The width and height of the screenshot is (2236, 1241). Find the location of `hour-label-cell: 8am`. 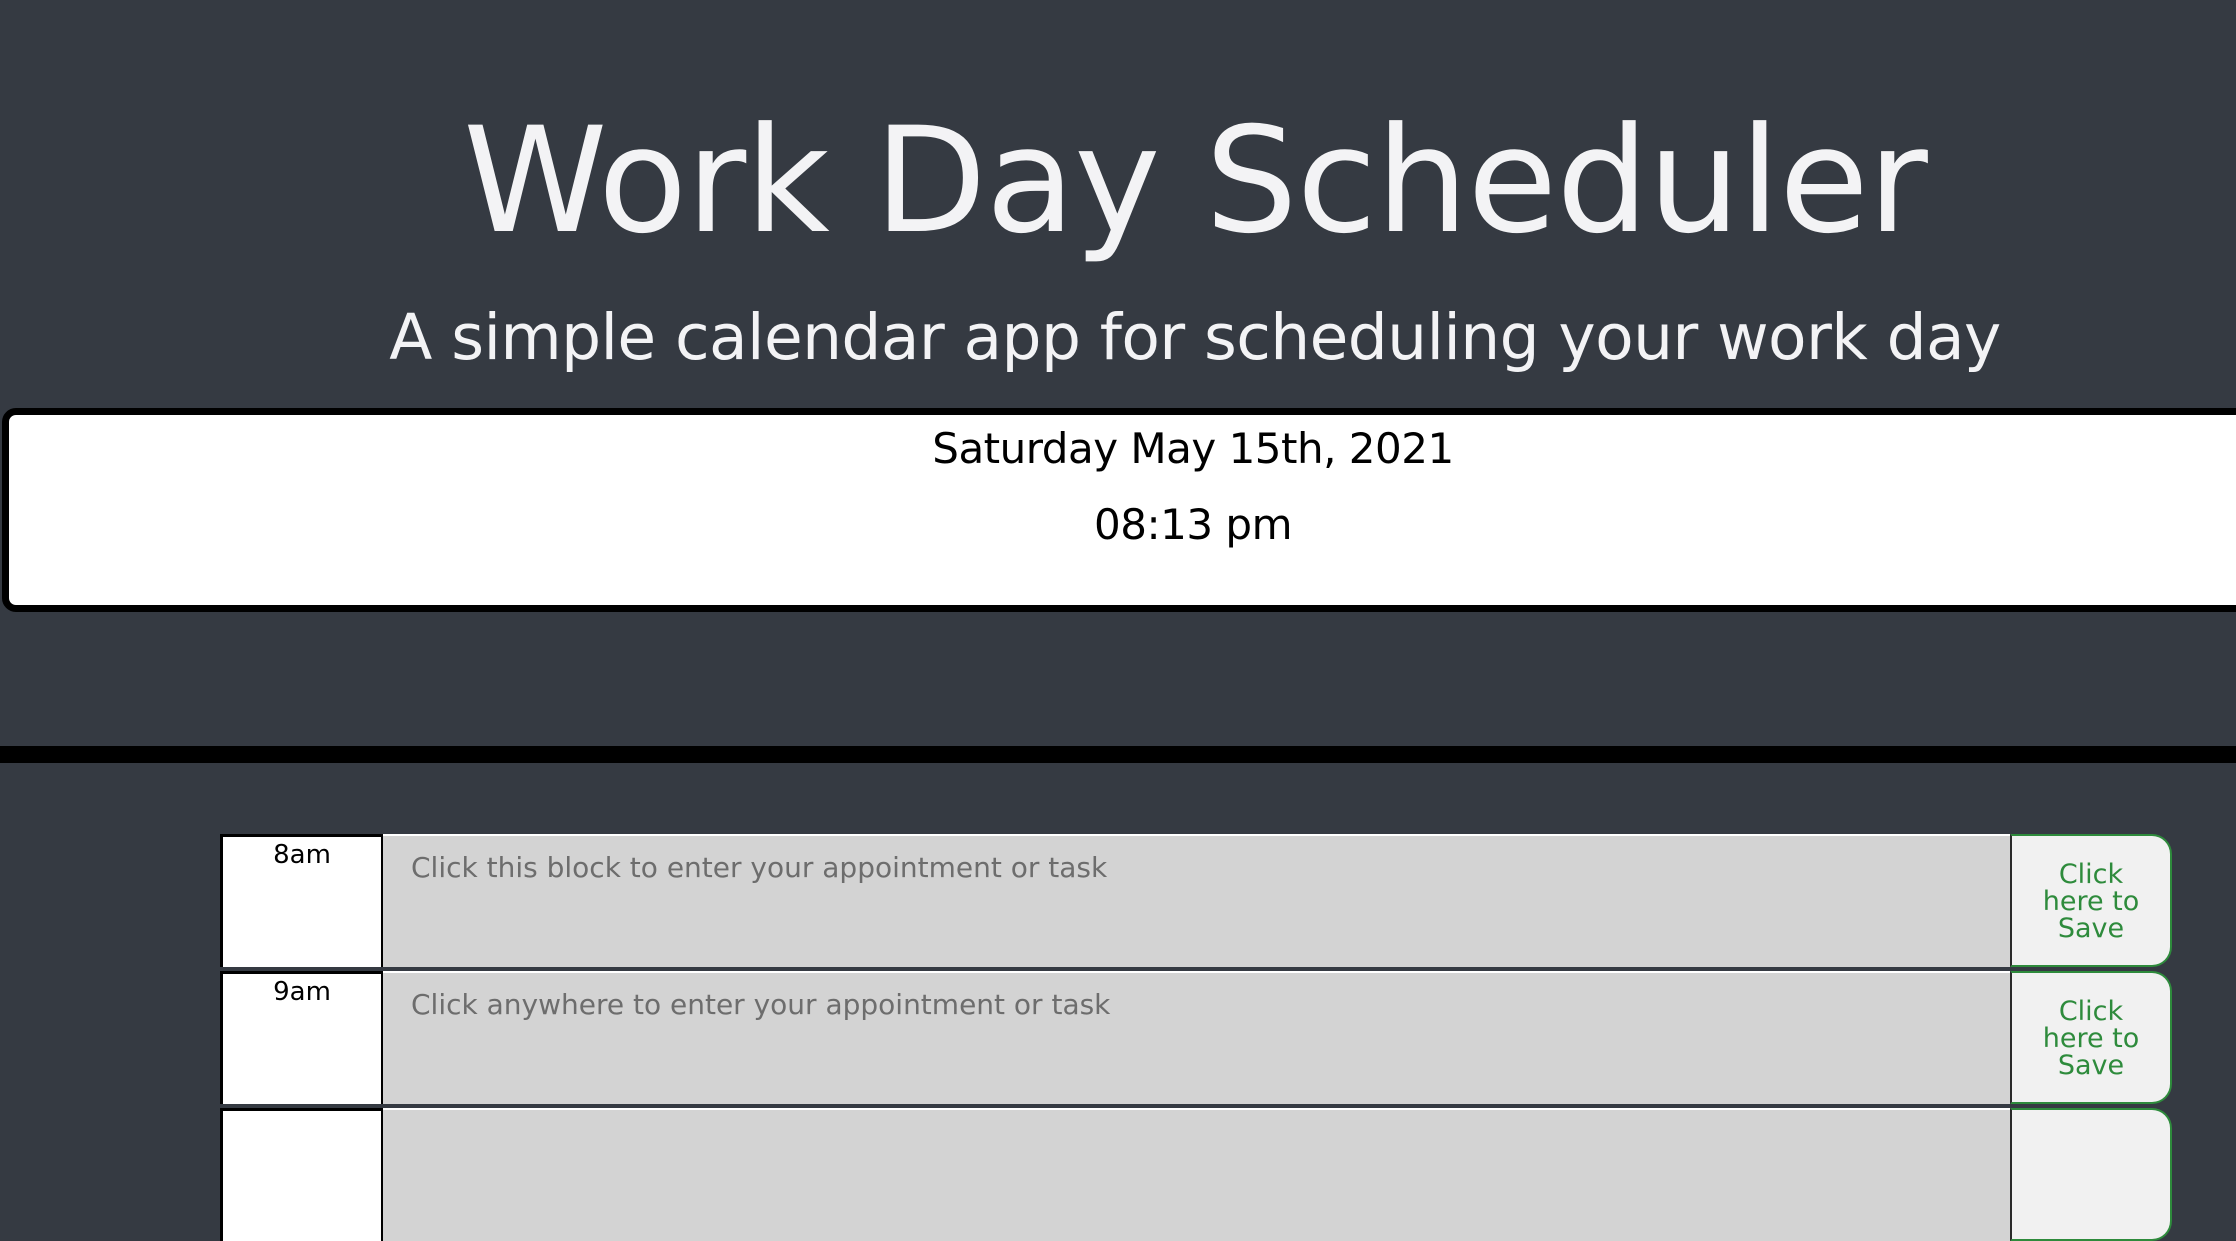

hour-label-cell: 8am is located at coordinates (301, 900).